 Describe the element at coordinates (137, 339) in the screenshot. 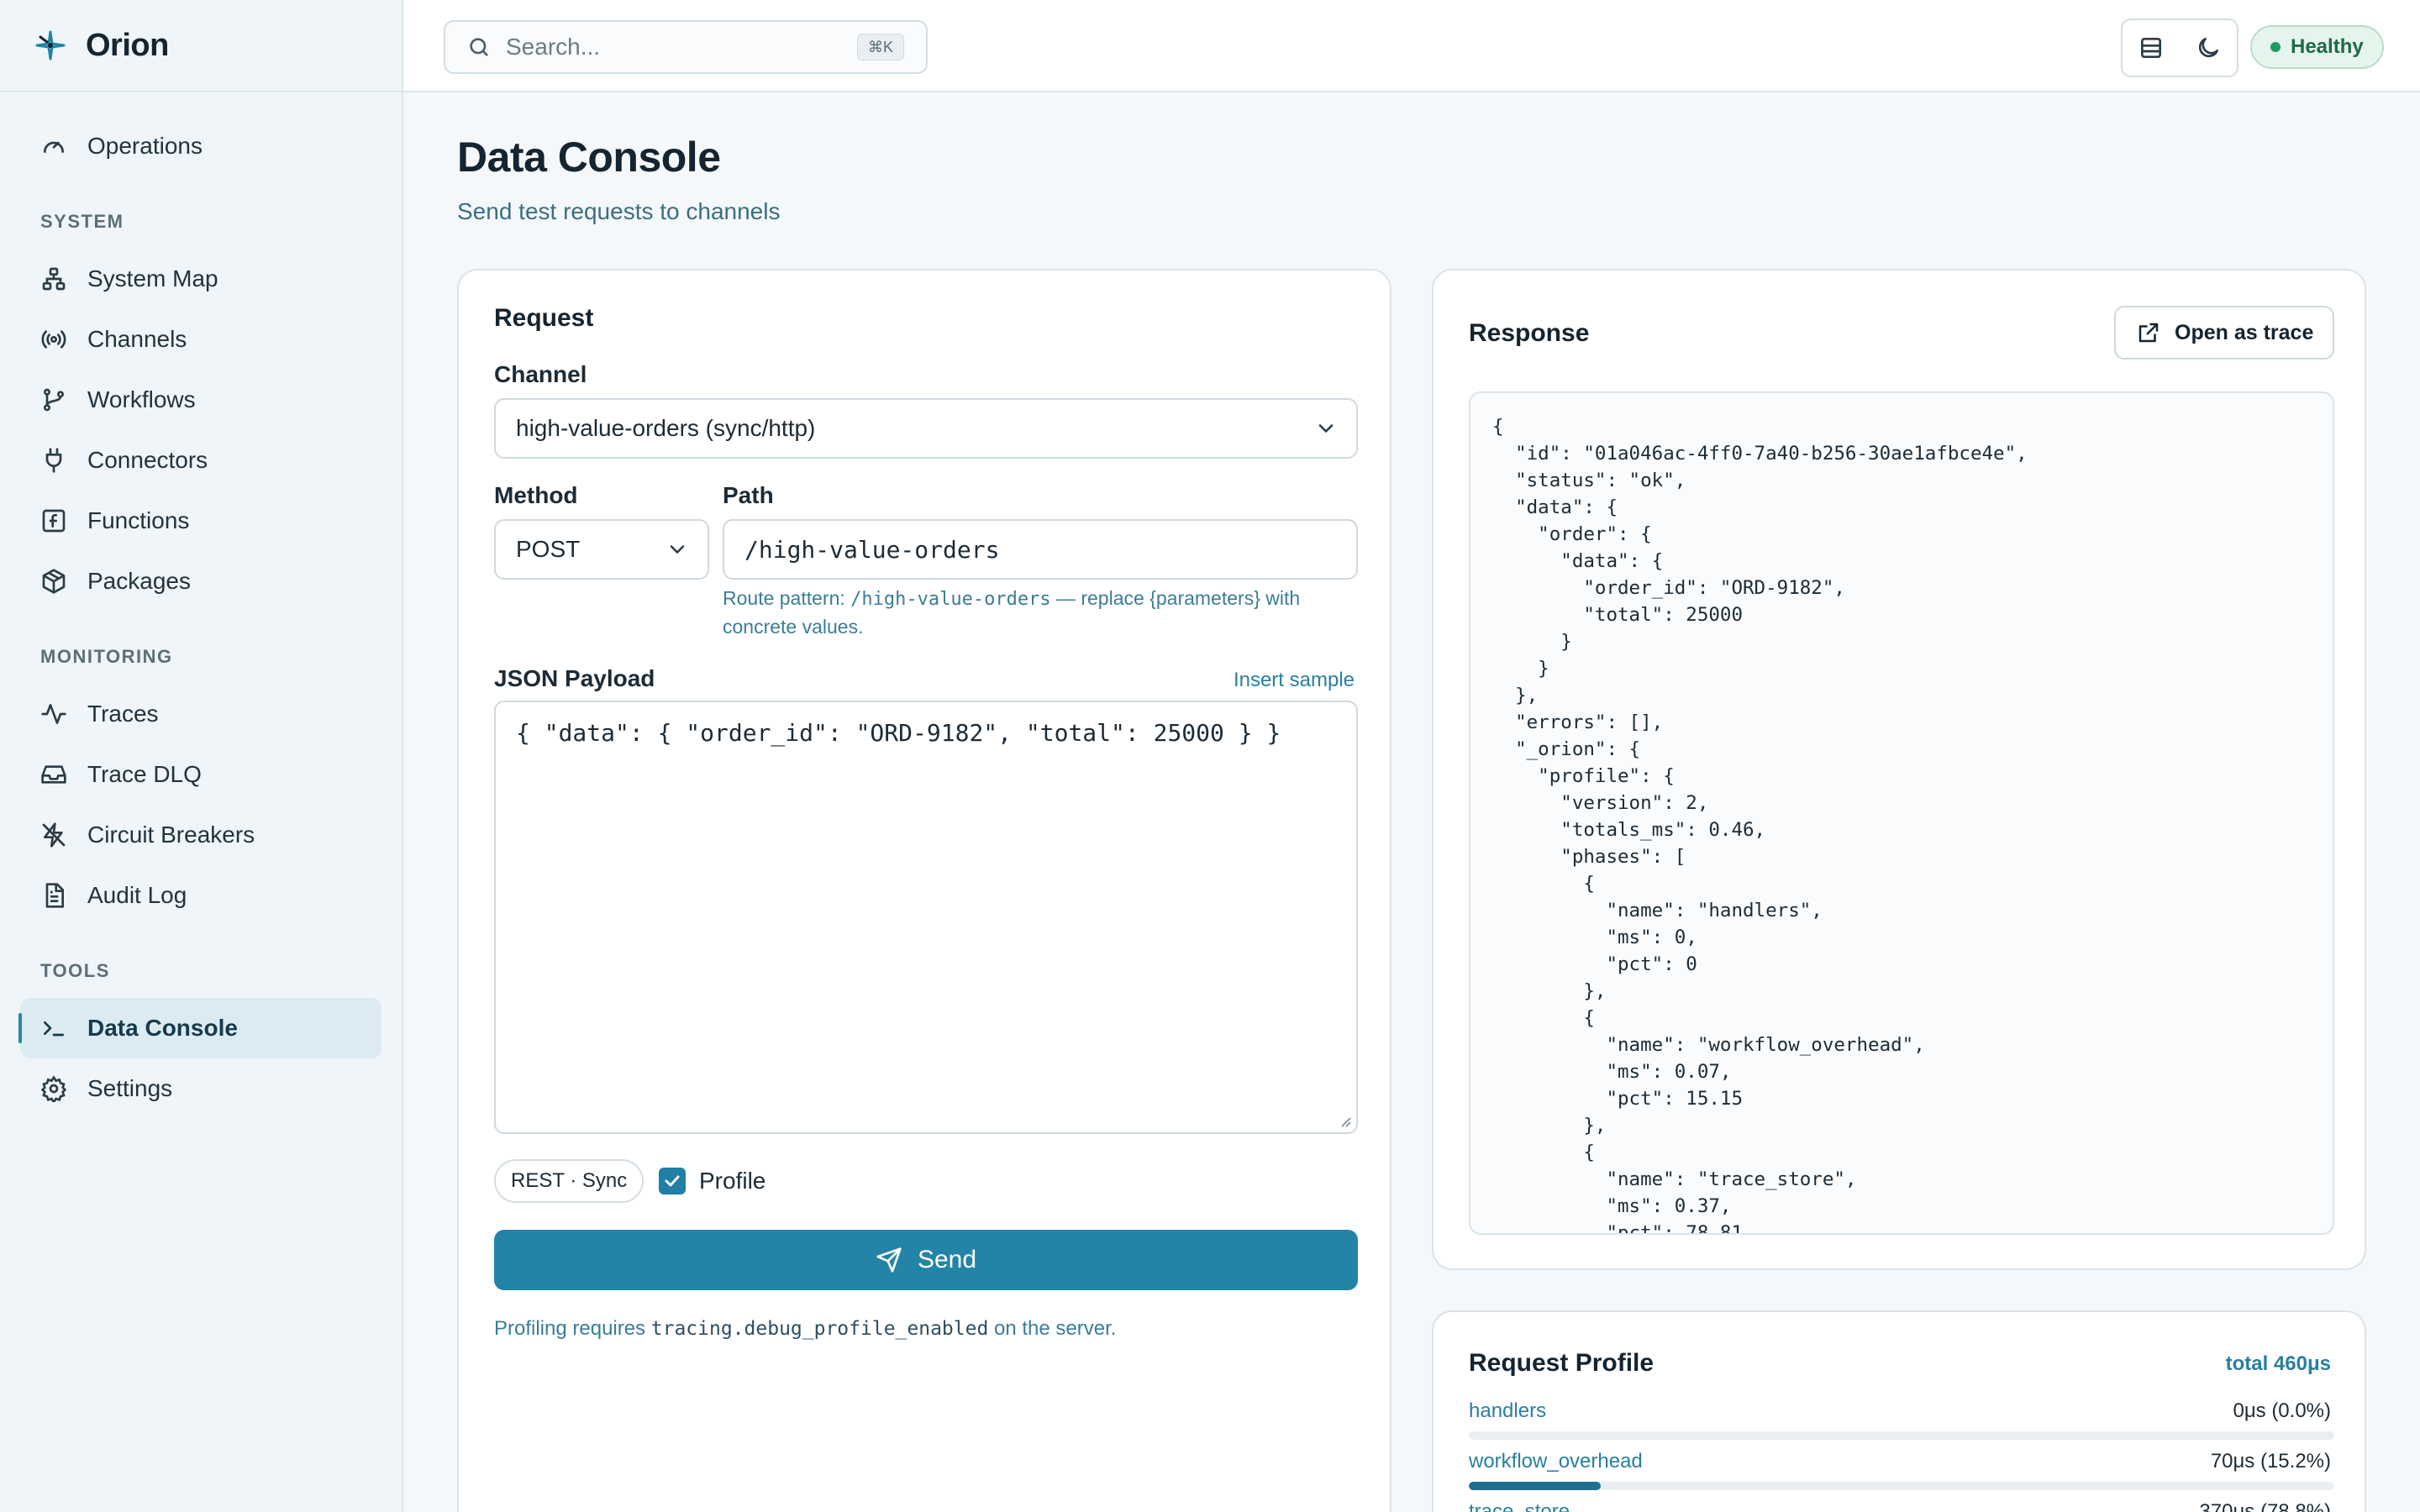

I see `sidebar-item-label: Channels` at that location.